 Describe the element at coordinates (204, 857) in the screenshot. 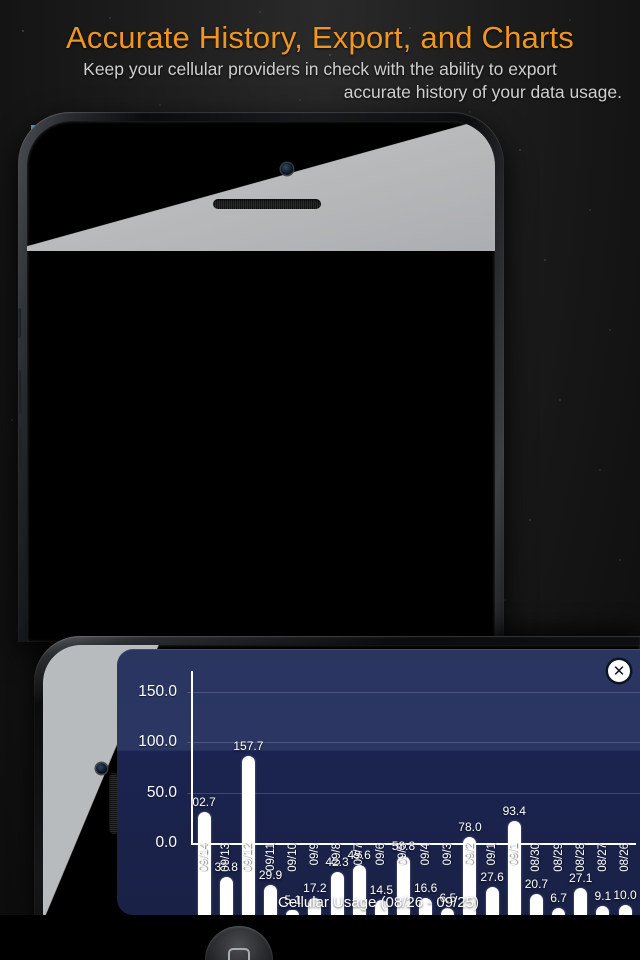

I see `x-axis-tick-label: 09/14` at that location.